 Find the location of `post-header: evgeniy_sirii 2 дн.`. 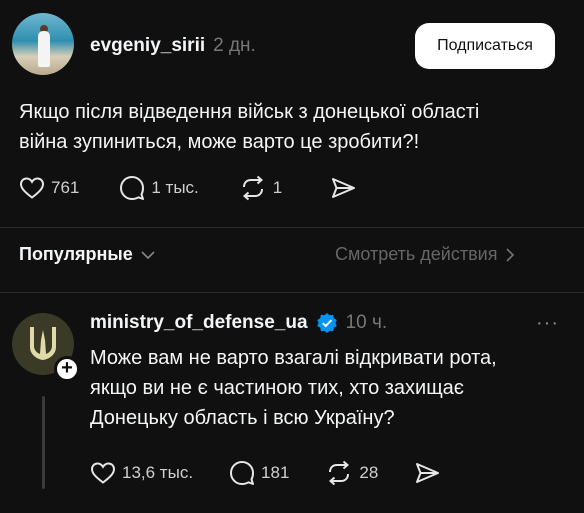

post-header: evgeniy_sirii 2 дн. is located at coordinates (173, 46).